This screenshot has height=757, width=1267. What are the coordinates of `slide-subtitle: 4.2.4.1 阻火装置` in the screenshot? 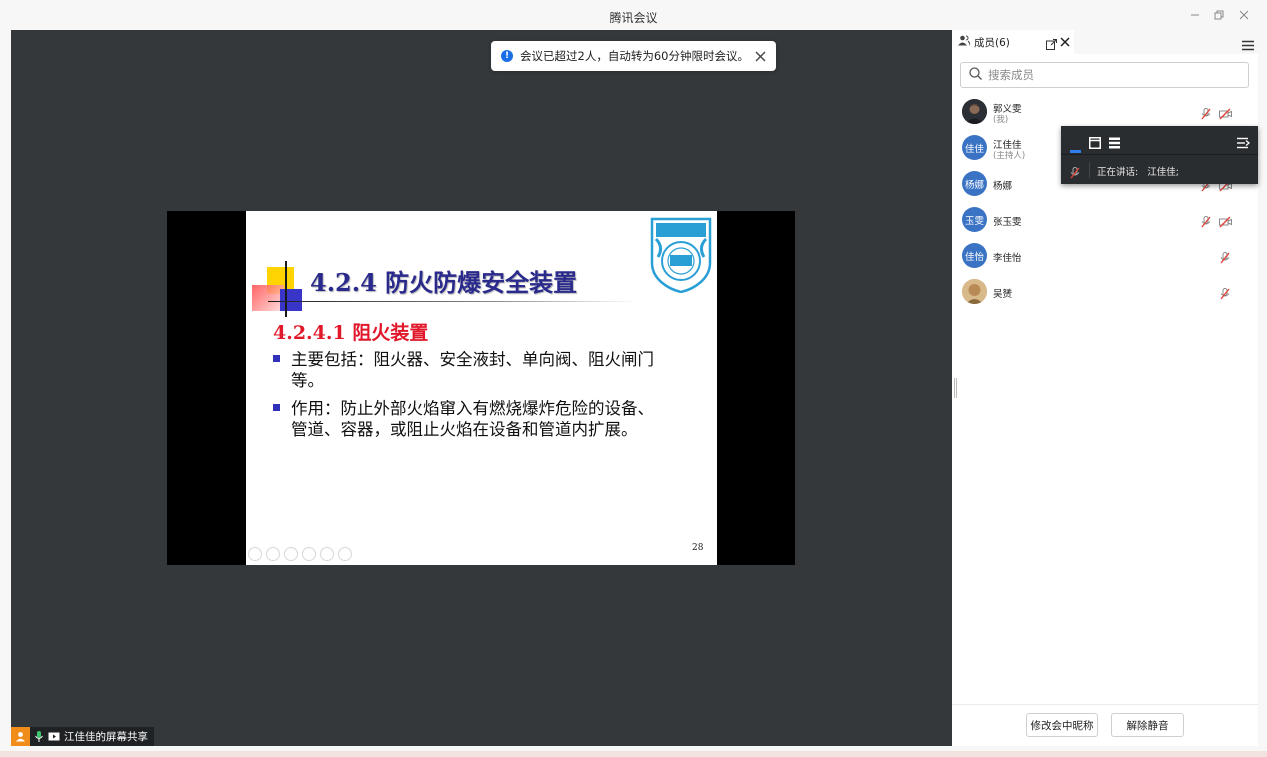 It's located at (351, 333).